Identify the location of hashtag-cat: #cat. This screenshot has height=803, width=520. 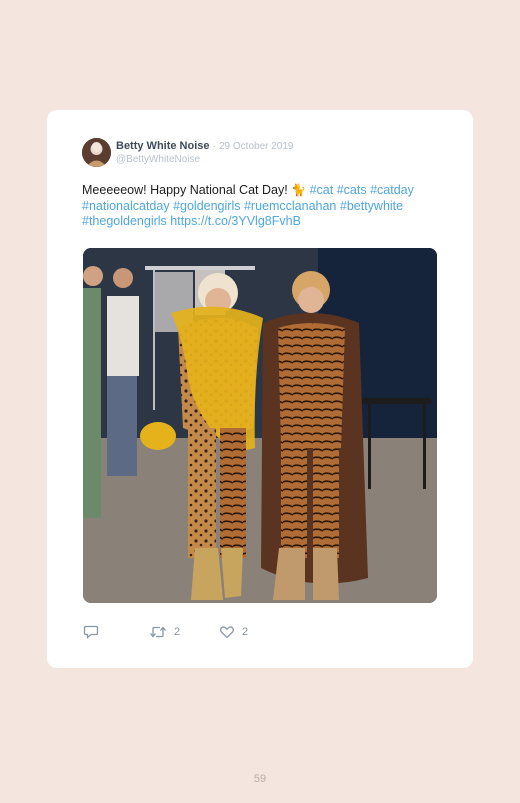
(322, 190).